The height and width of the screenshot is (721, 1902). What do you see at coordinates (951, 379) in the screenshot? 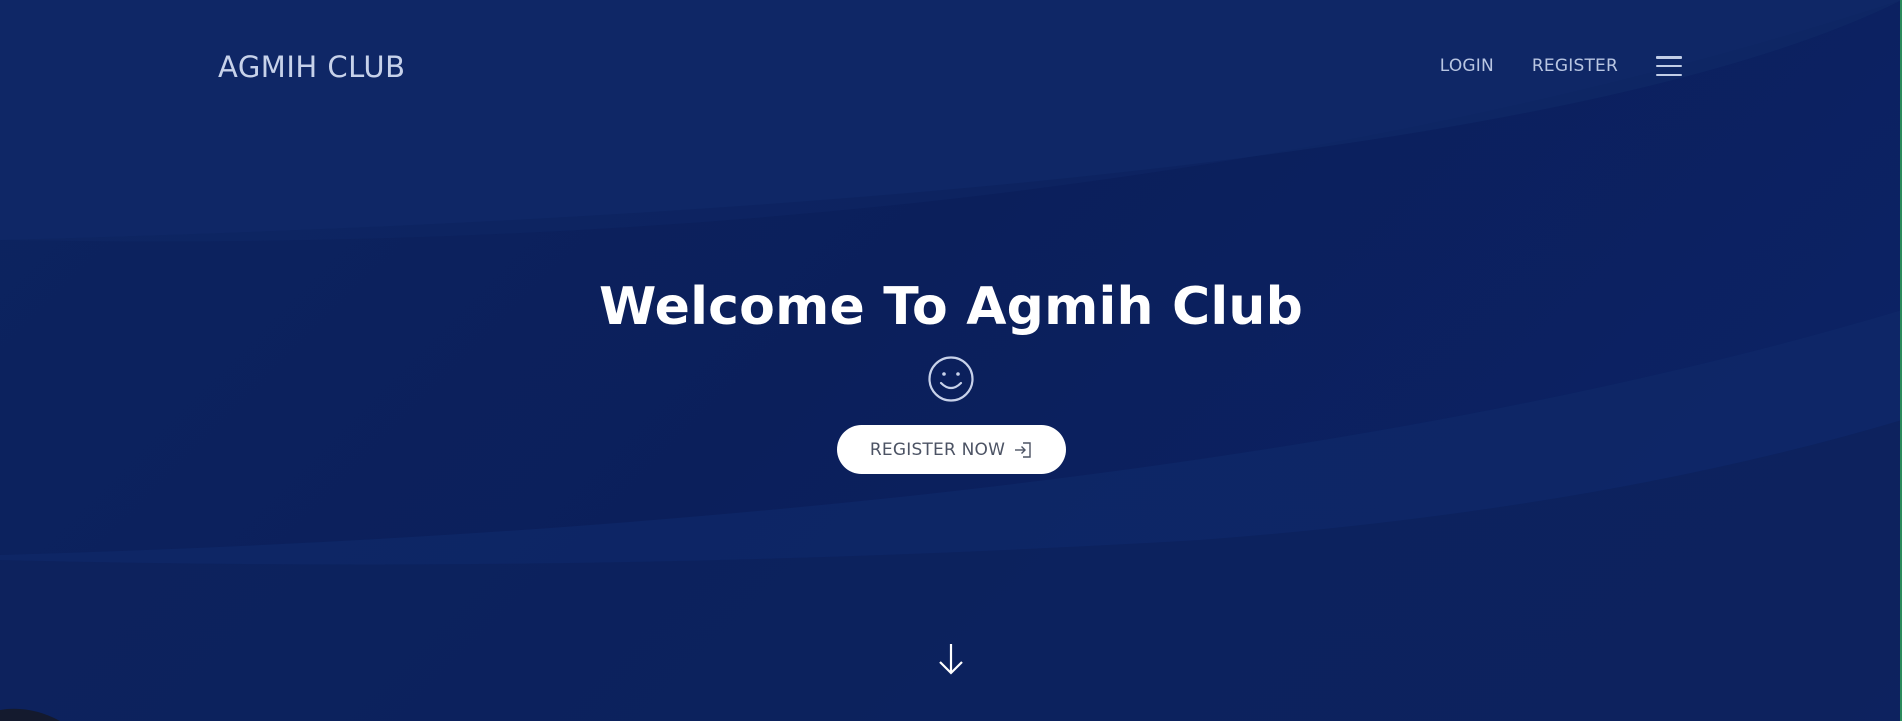
I see `smiley-face-icon` at bounding box center [951, 379].